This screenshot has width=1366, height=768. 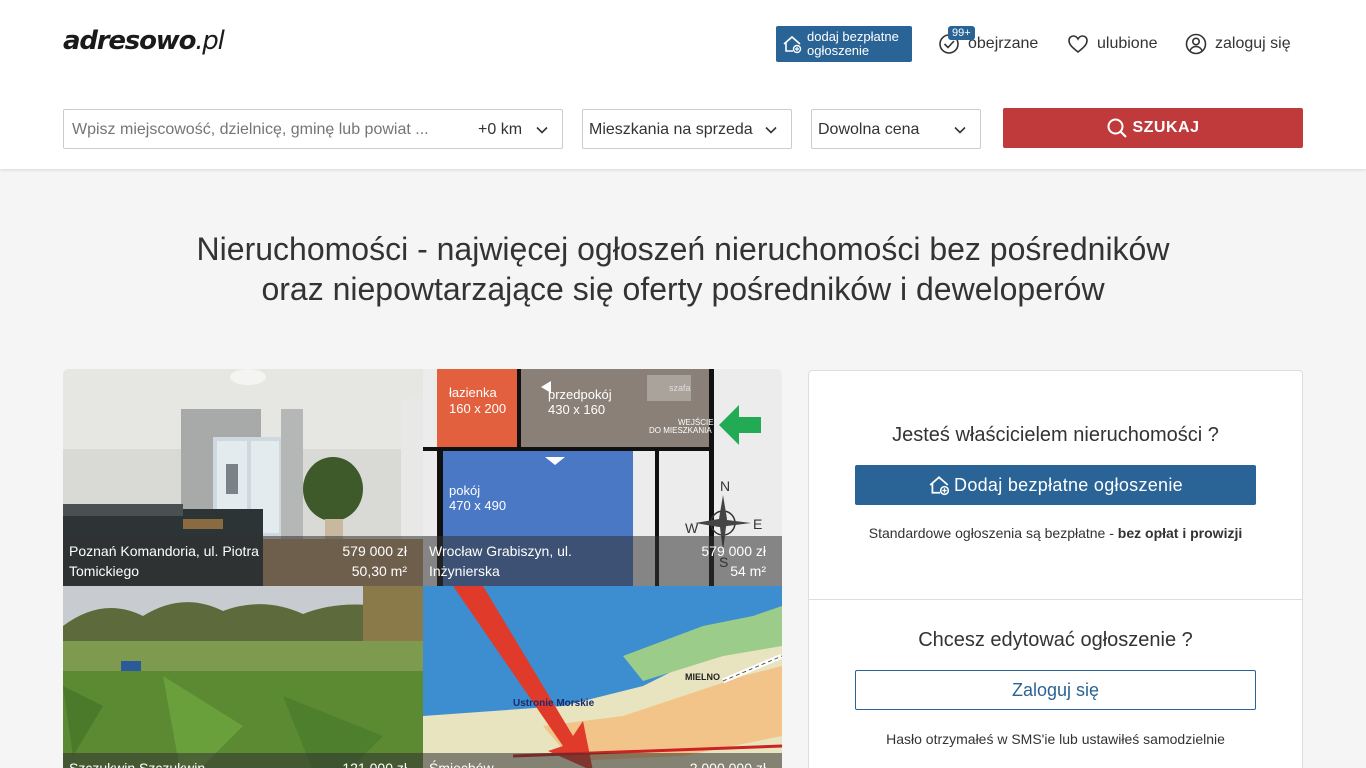 What do you see at coordinates (554, 703) in the screenshot?
I see `map-town-label: Ustronie Morskie` at bounding box center [554, 703].